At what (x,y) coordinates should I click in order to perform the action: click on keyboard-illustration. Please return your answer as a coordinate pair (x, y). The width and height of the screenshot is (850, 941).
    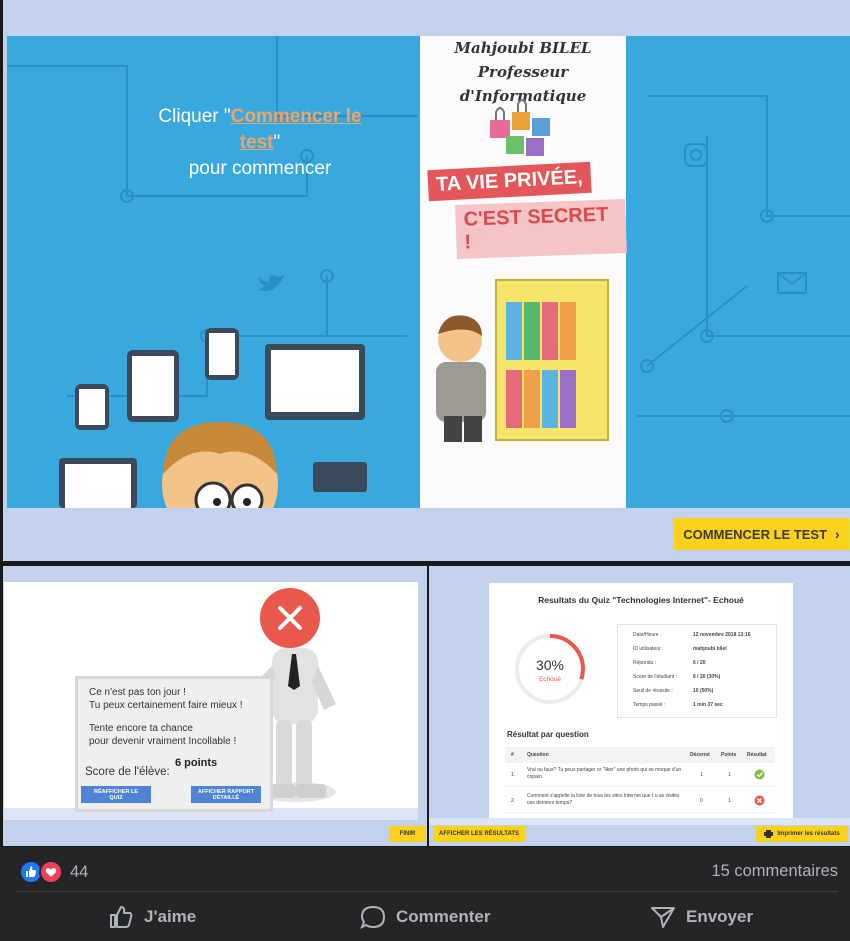
    Looking at the image, I should click on (340, 477).